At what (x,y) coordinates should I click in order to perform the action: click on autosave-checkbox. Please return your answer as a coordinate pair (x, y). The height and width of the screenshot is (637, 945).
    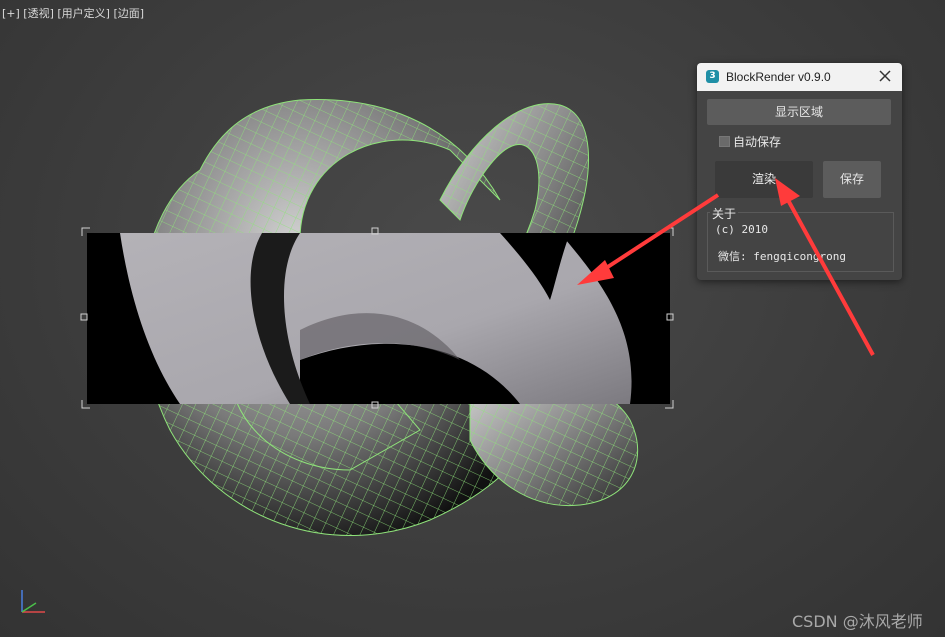
    Looking at the image, I should click on (724, 141).